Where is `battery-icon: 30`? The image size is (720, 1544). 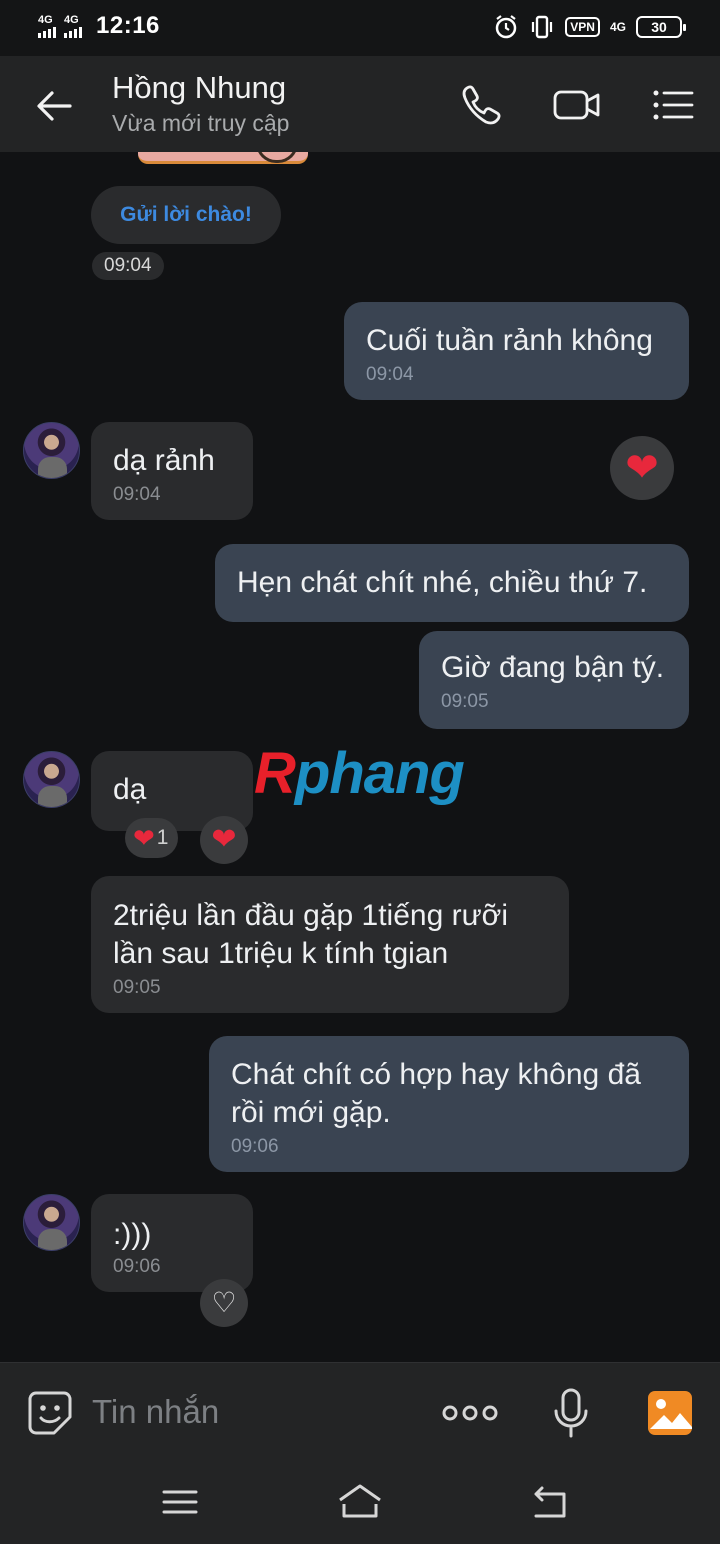 battery-icon: 30 is located at coordinates (661, 27).